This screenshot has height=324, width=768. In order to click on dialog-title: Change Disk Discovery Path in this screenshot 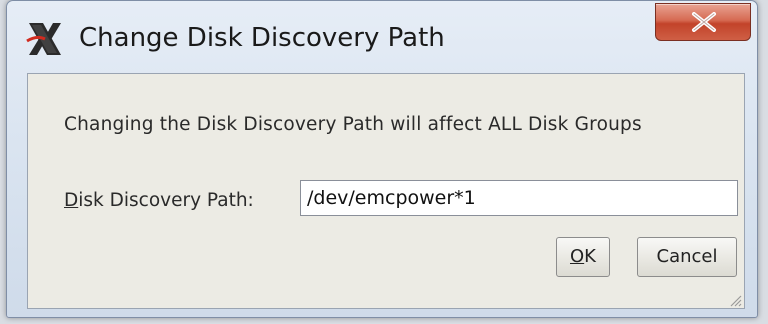, I will do `click(262, 38)`.